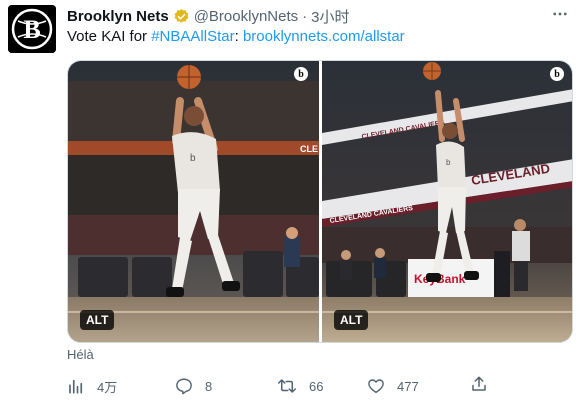 This screenshot has width=584, height=415. What do you see at coordinates (330, 16) in the screenshot?
I see `timestamp: 3小时` at bounding box center [330, 16].